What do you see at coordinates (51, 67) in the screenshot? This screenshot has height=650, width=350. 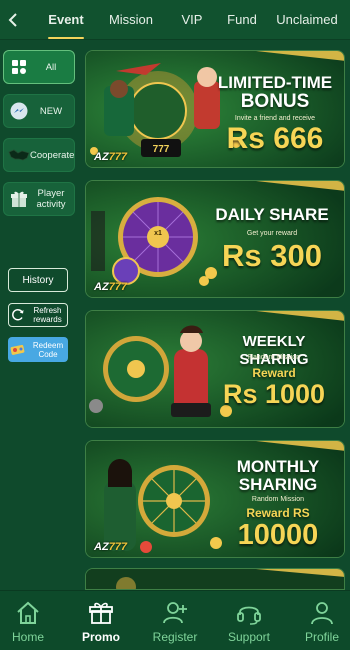 I see `sidebar-item-label: All` at bounding box center [51, 67].